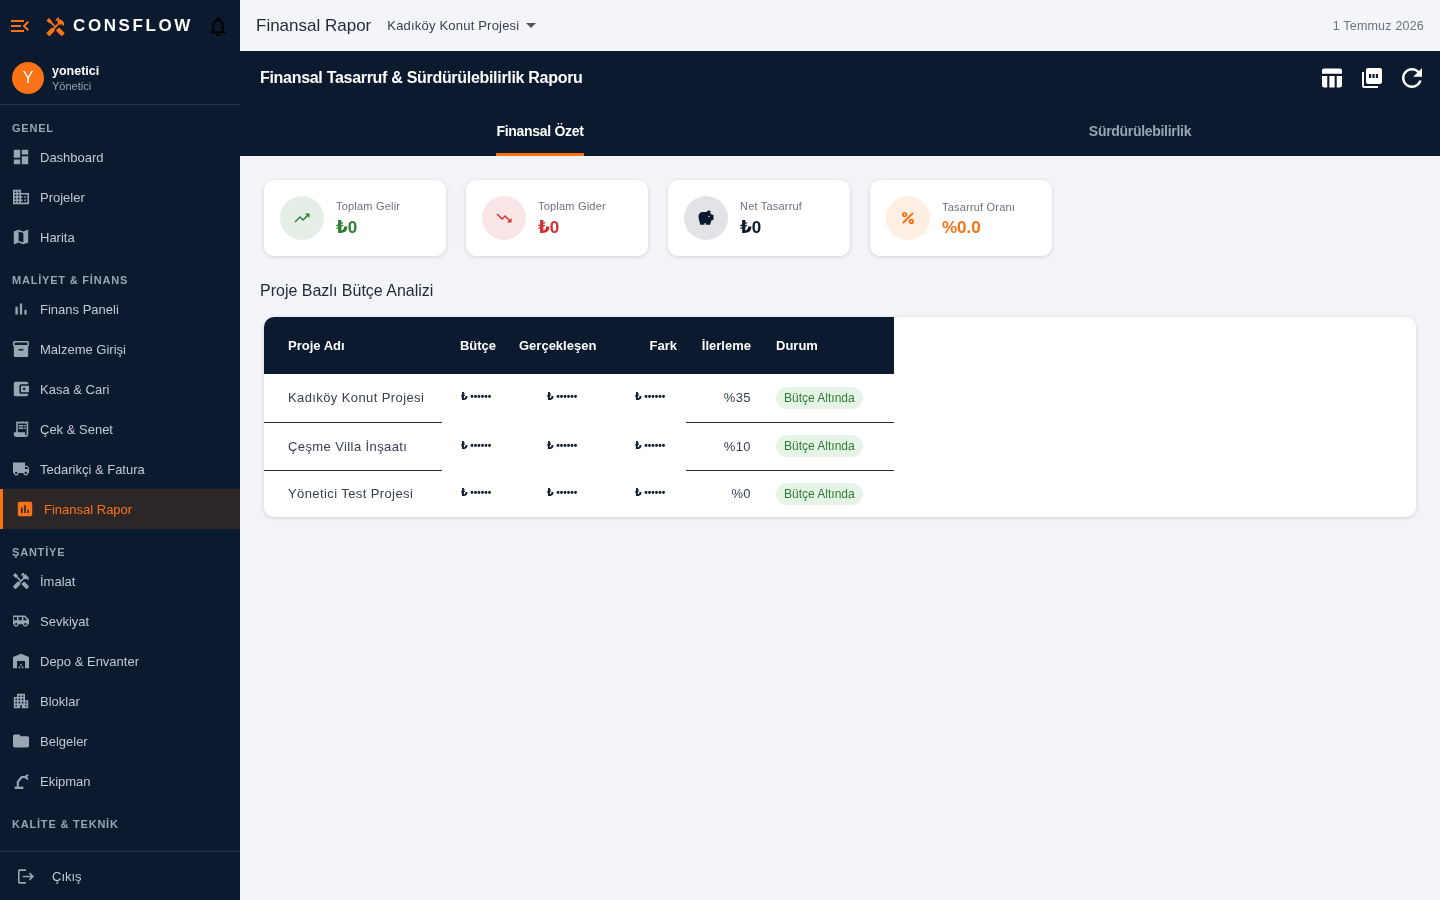  What do you see at coordinates (20, 26) in the screenshot?
I see `menu-collapse-icon` at bounding box center [20, 26].